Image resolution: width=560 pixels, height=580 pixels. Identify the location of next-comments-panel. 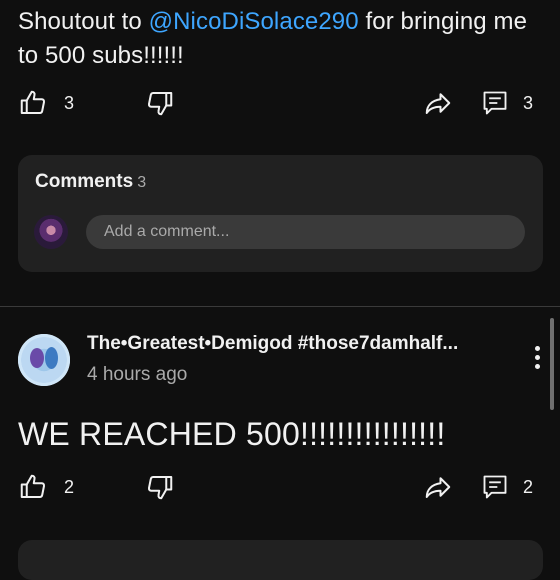
(280, 560).